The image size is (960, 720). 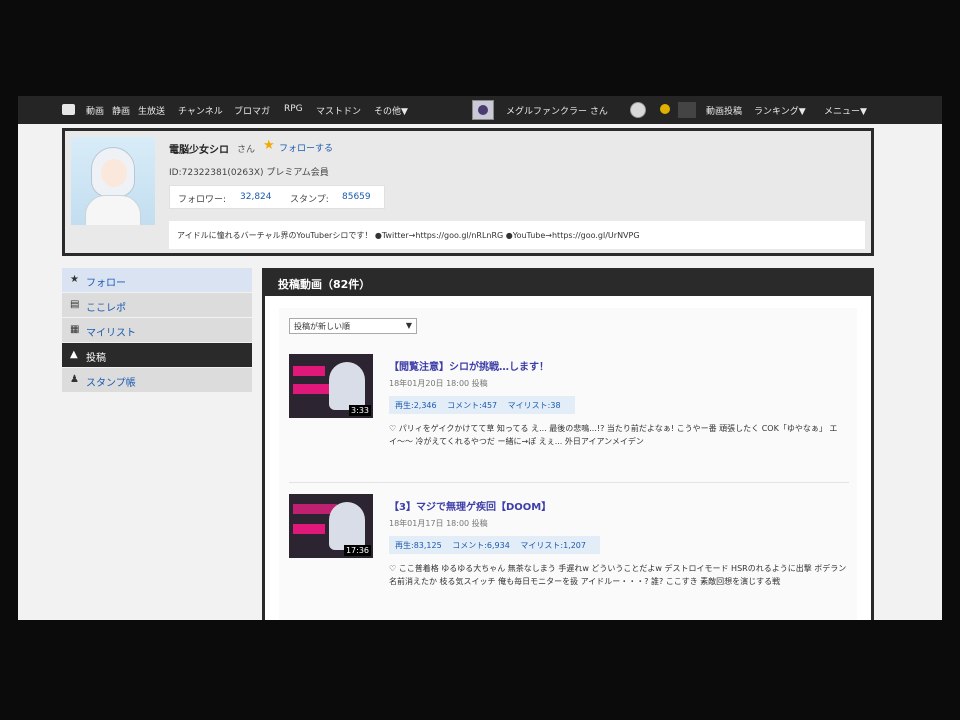 I want to click on profile-stats: フォロワー: 32,824 スタンプ: 85659, so click(x=277, y=197).